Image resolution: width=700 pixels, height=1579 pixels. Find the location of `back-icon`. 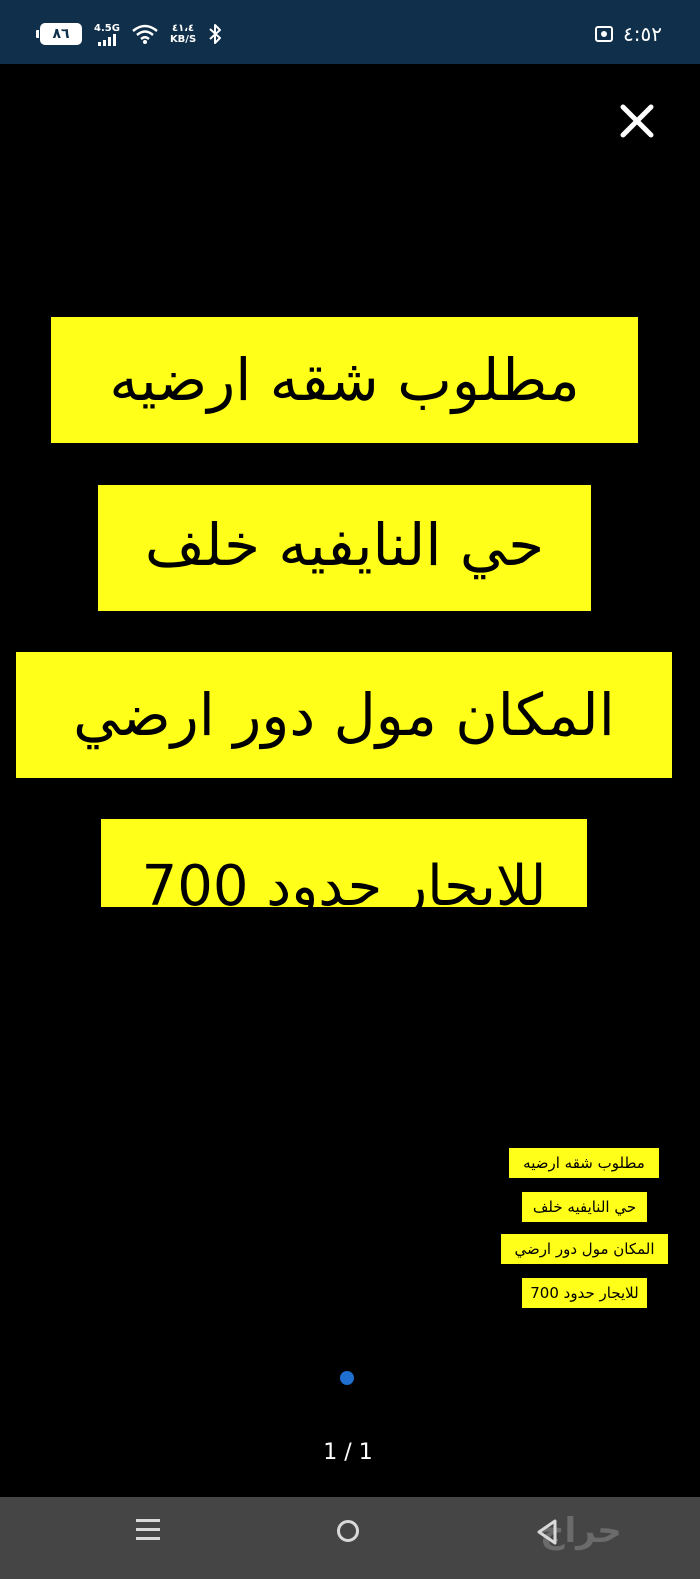

back-icon is located at coordinates (547, 1534).